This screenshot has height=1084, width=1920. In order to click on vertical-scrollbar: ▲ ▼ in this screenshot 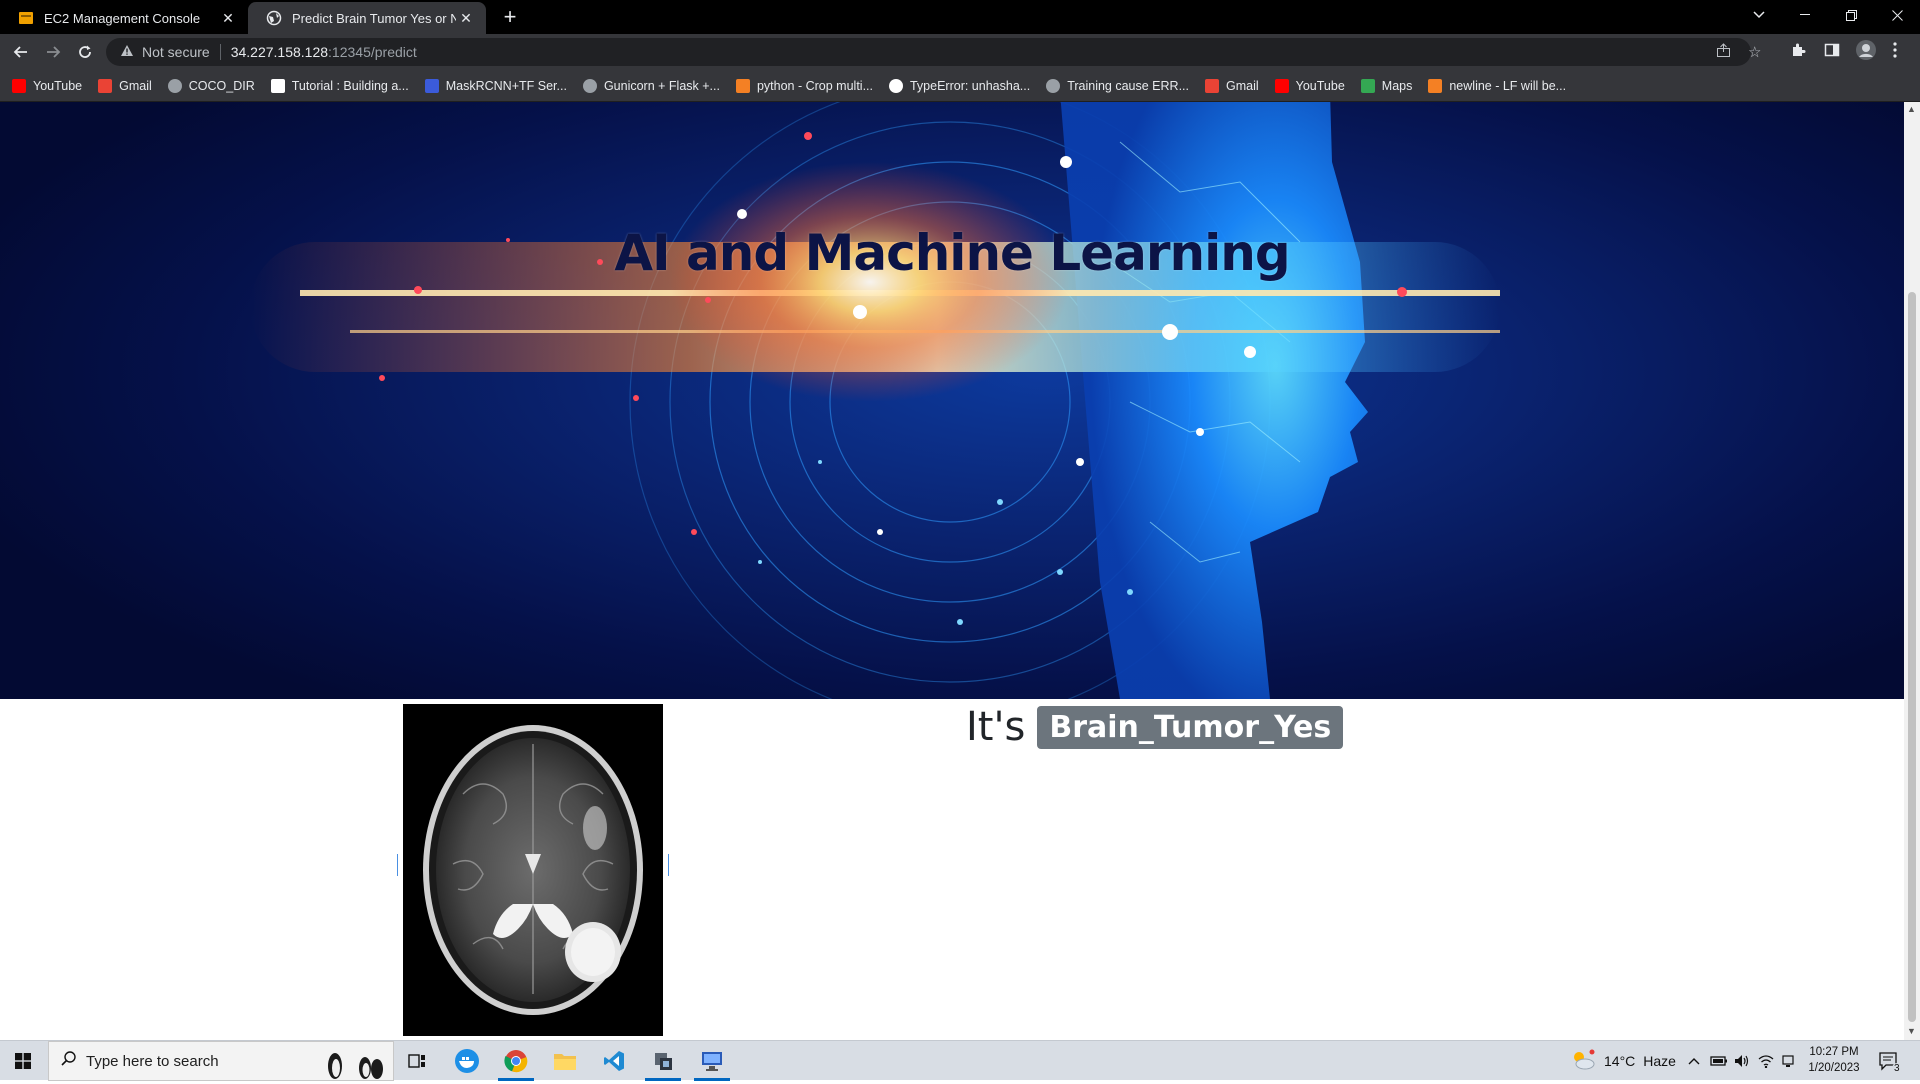, I will do `click(1912, 571)`.